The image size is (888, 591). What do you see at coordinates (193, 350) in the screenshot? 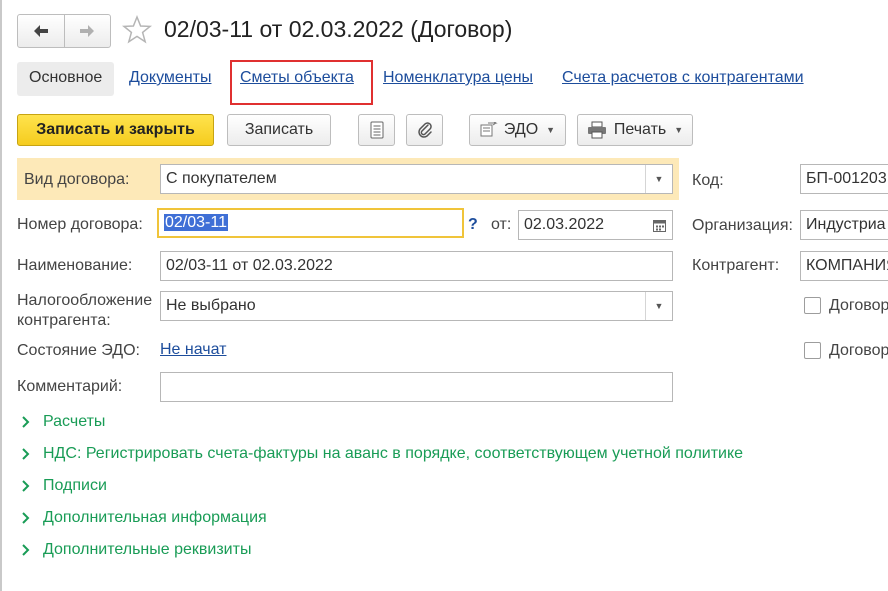
I see `edo-state-link: Не начат` at bounding box center [193, 350].